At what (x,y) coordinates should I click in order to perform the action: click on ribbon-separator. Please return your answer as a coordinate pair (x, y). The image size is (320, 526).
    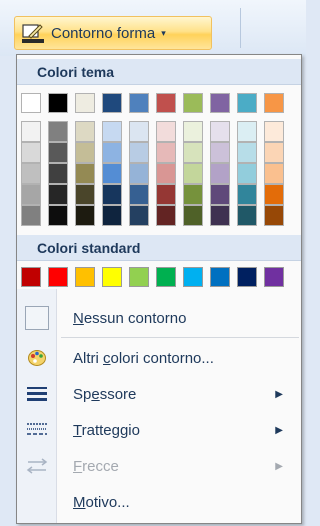
    Looking at the image, I should click on (240, 28).